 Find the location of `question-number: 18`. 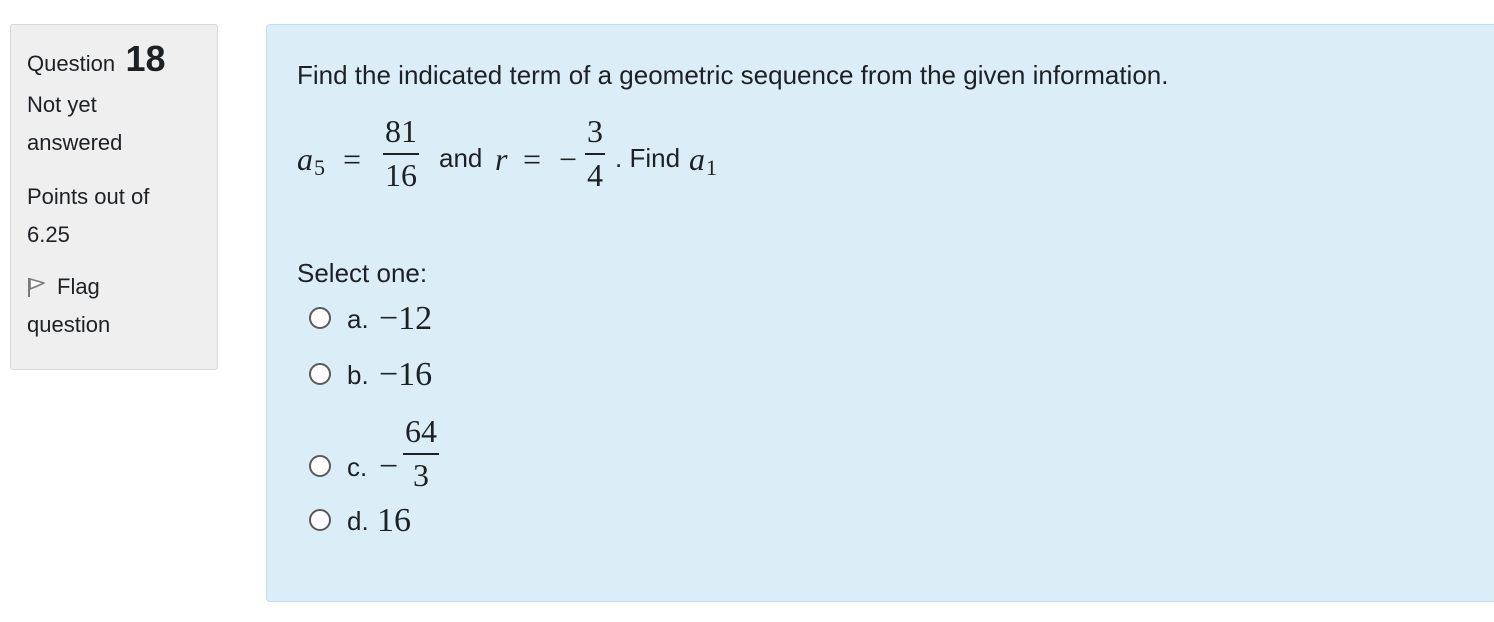

question-number: 18 is located at coordinates (145, 58).